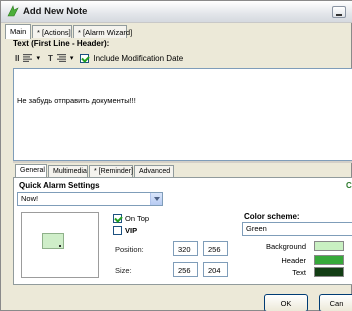 The width and height of the screenshot is (352, 311). I want to click on text-color-row: Text, so click(294, 272).